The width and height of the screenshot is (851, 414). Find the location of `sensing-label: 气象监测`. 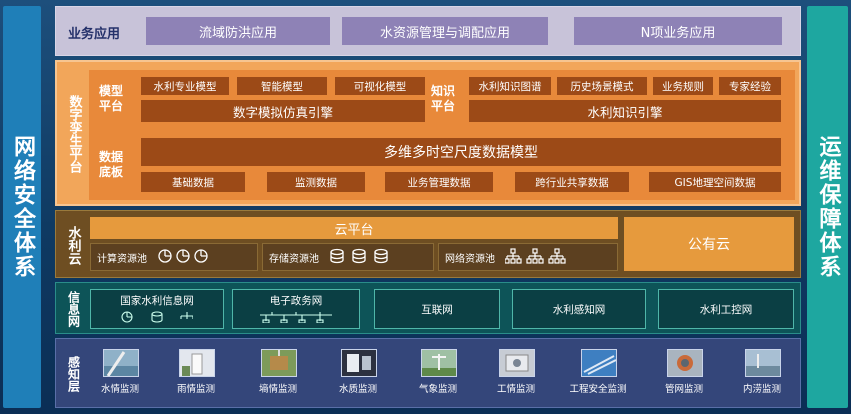

sensing-label: 气象监测 is located at coordinates (437, 389).